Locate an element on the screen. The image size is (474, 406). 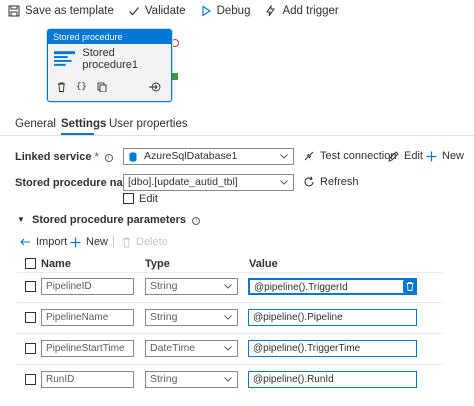
edit-linked-service-button: Edit is located at coordinates (405, 156).